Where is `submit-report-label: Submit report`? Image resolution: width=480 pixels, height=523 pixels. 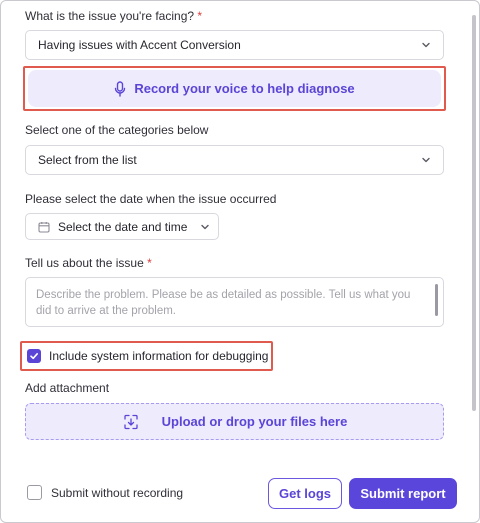
submit-report-label: Submit report is located at coordinates (403, 493).